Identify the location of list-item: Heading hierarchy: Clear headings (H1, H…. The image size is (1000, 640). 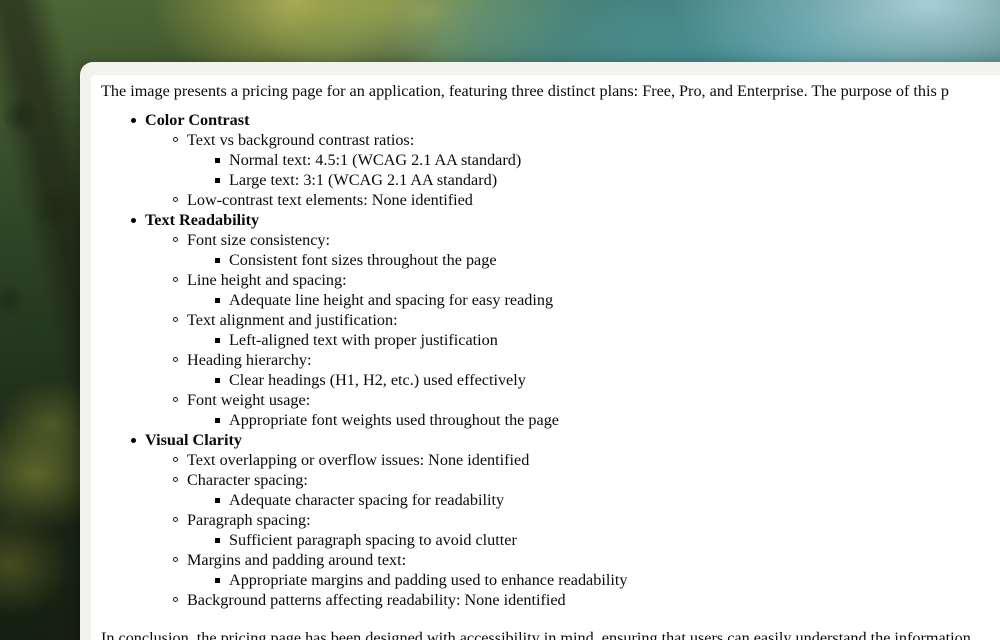
(586, 370).